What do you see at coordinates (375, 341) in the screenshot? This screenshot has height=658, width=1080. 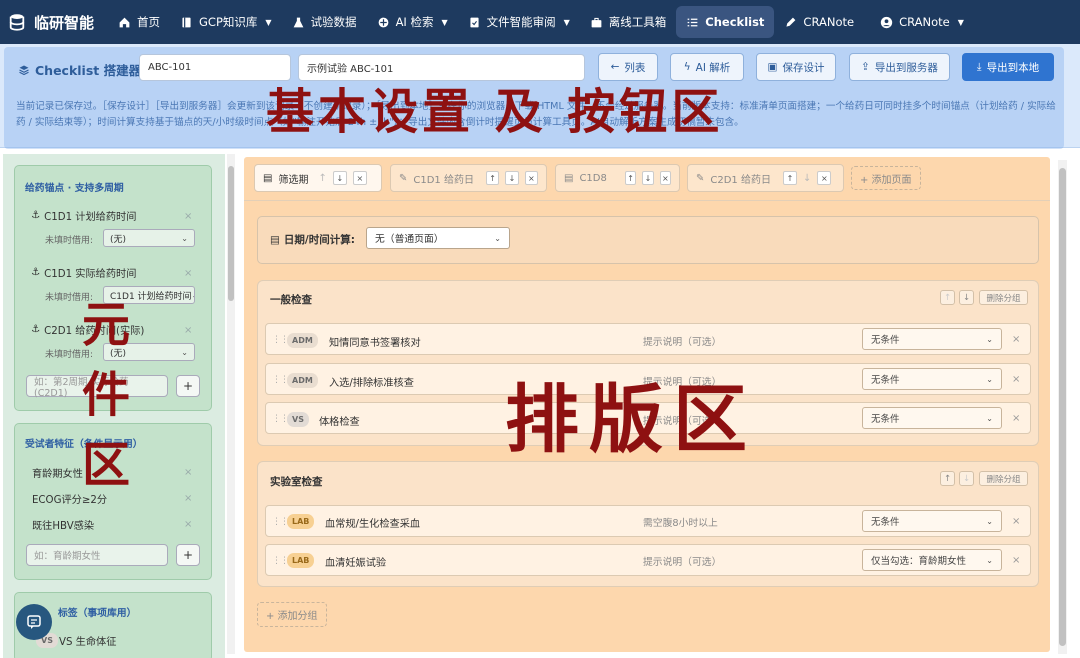 I see `item-name: 知情同意书签署核对` at bounding box center [375, 341].